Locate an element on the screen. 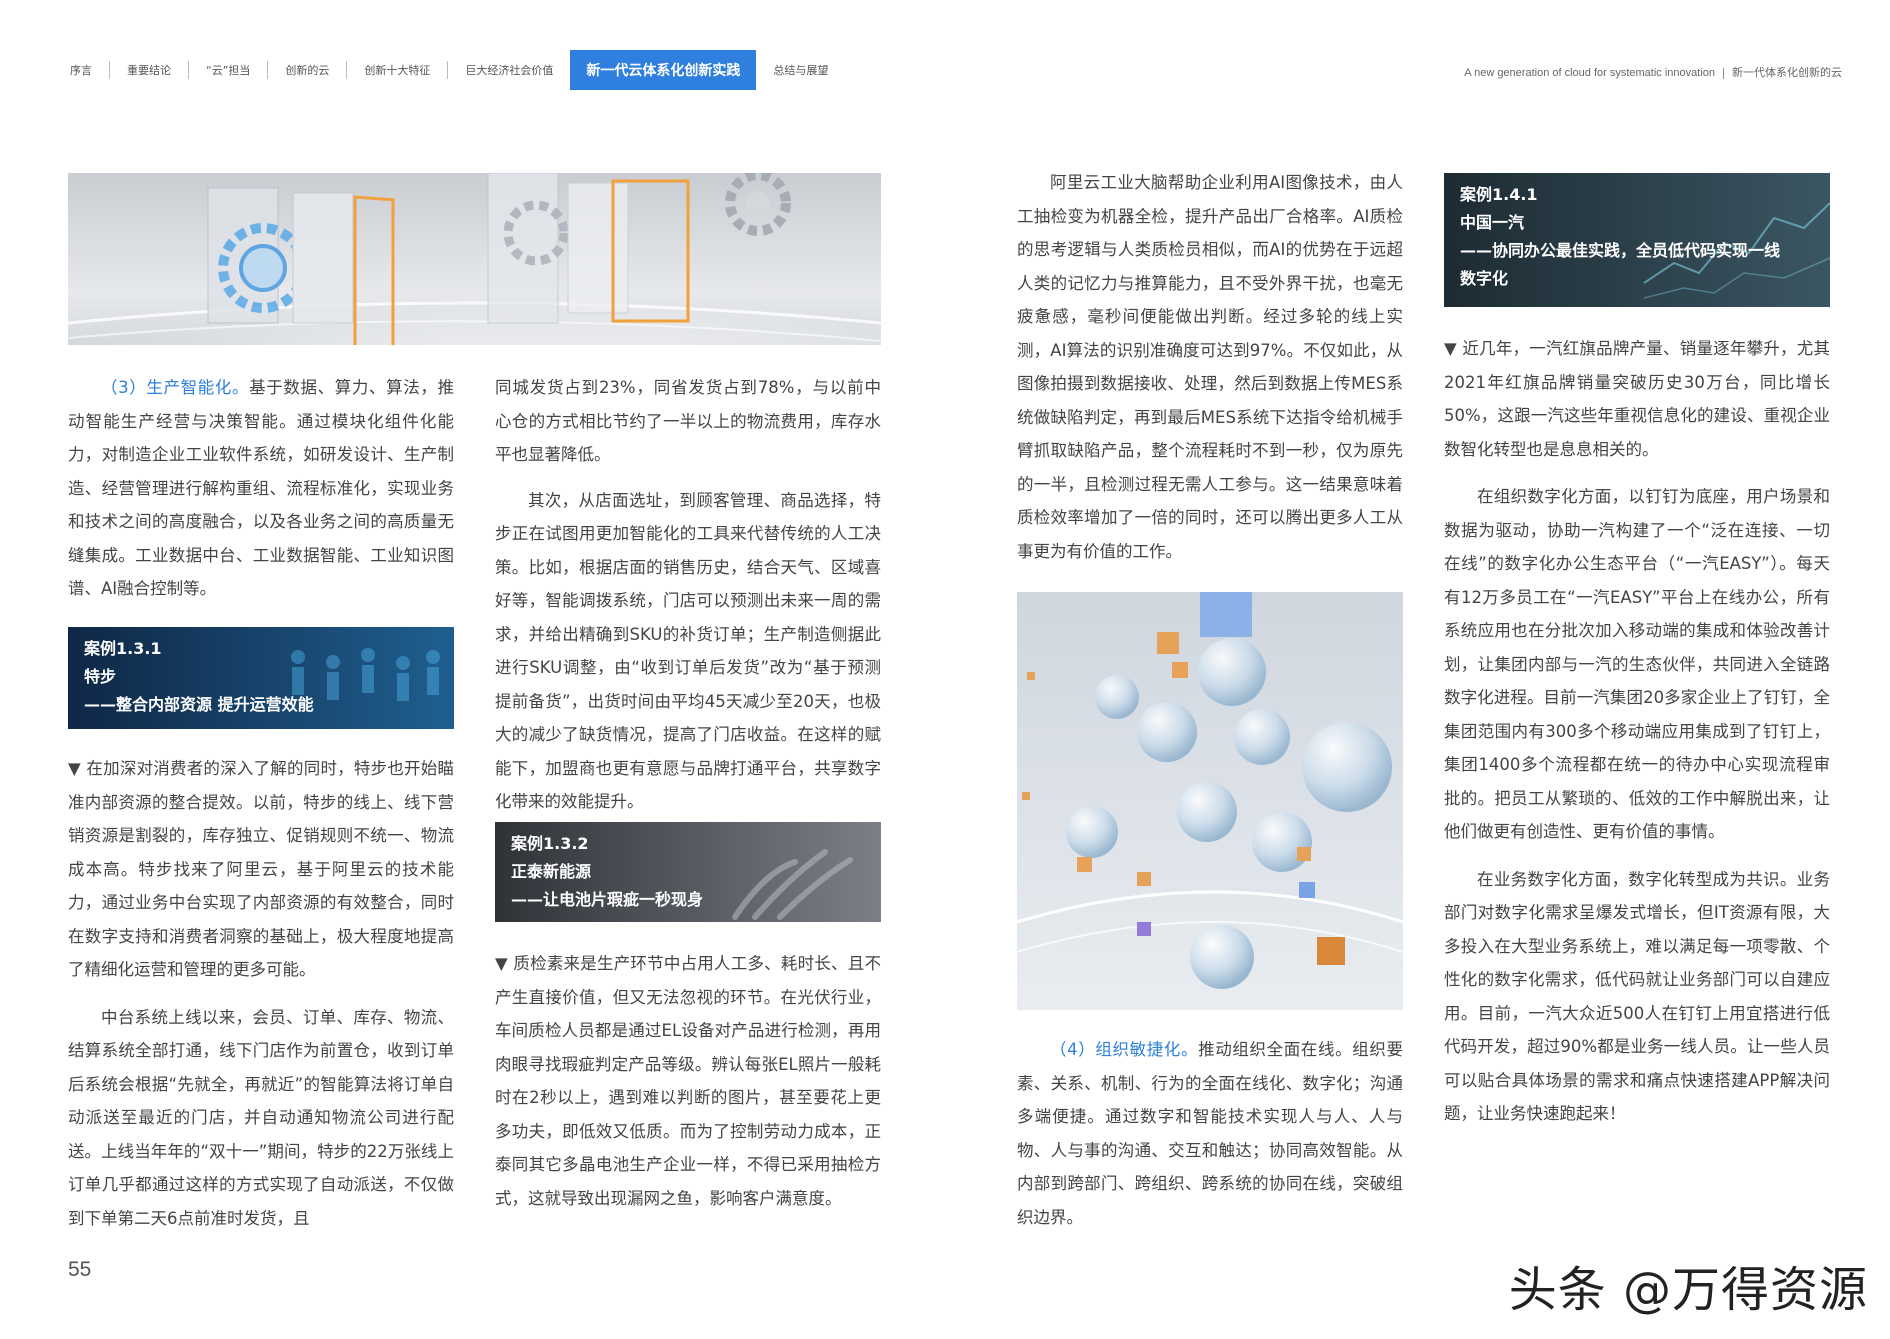 This screenshot has height=1339, width=1890. nav-item-new-cloud-practice: 新一代云体系化创新实践 is located at coordinates (663, 70).